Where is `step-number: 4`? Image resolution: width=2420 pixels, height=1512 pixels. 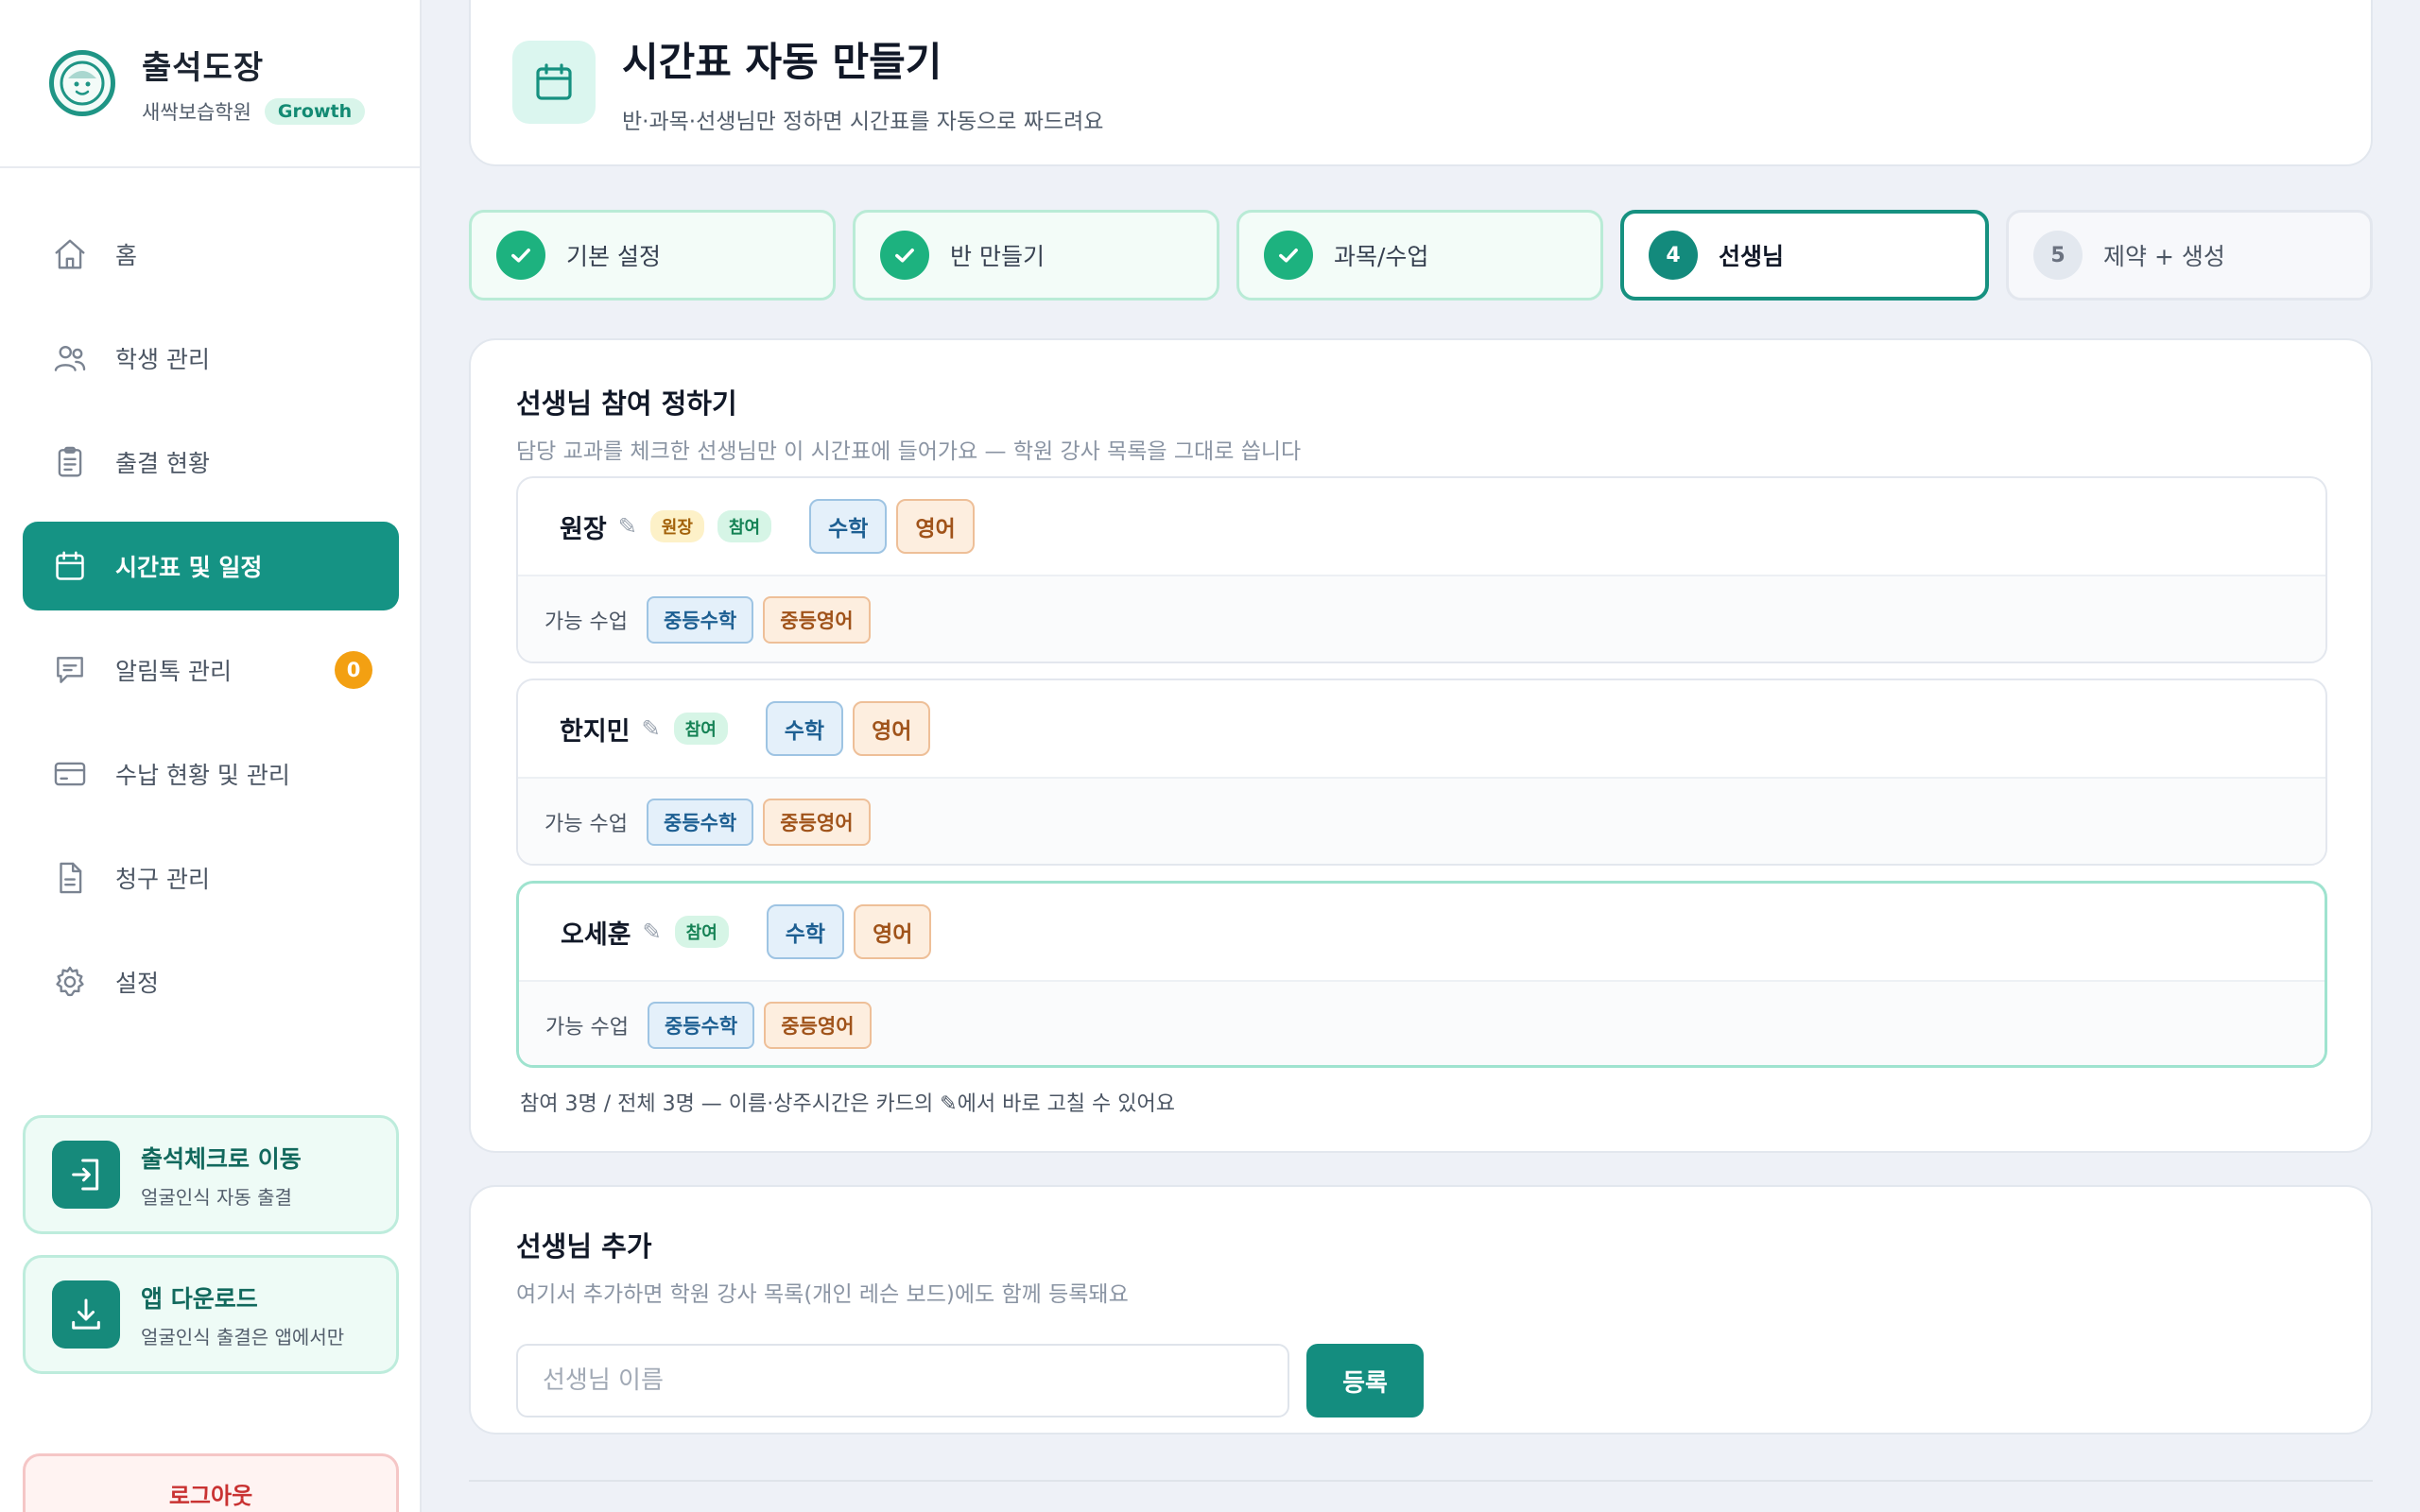
step-number: 4 is located at coordinates (1673, 255).